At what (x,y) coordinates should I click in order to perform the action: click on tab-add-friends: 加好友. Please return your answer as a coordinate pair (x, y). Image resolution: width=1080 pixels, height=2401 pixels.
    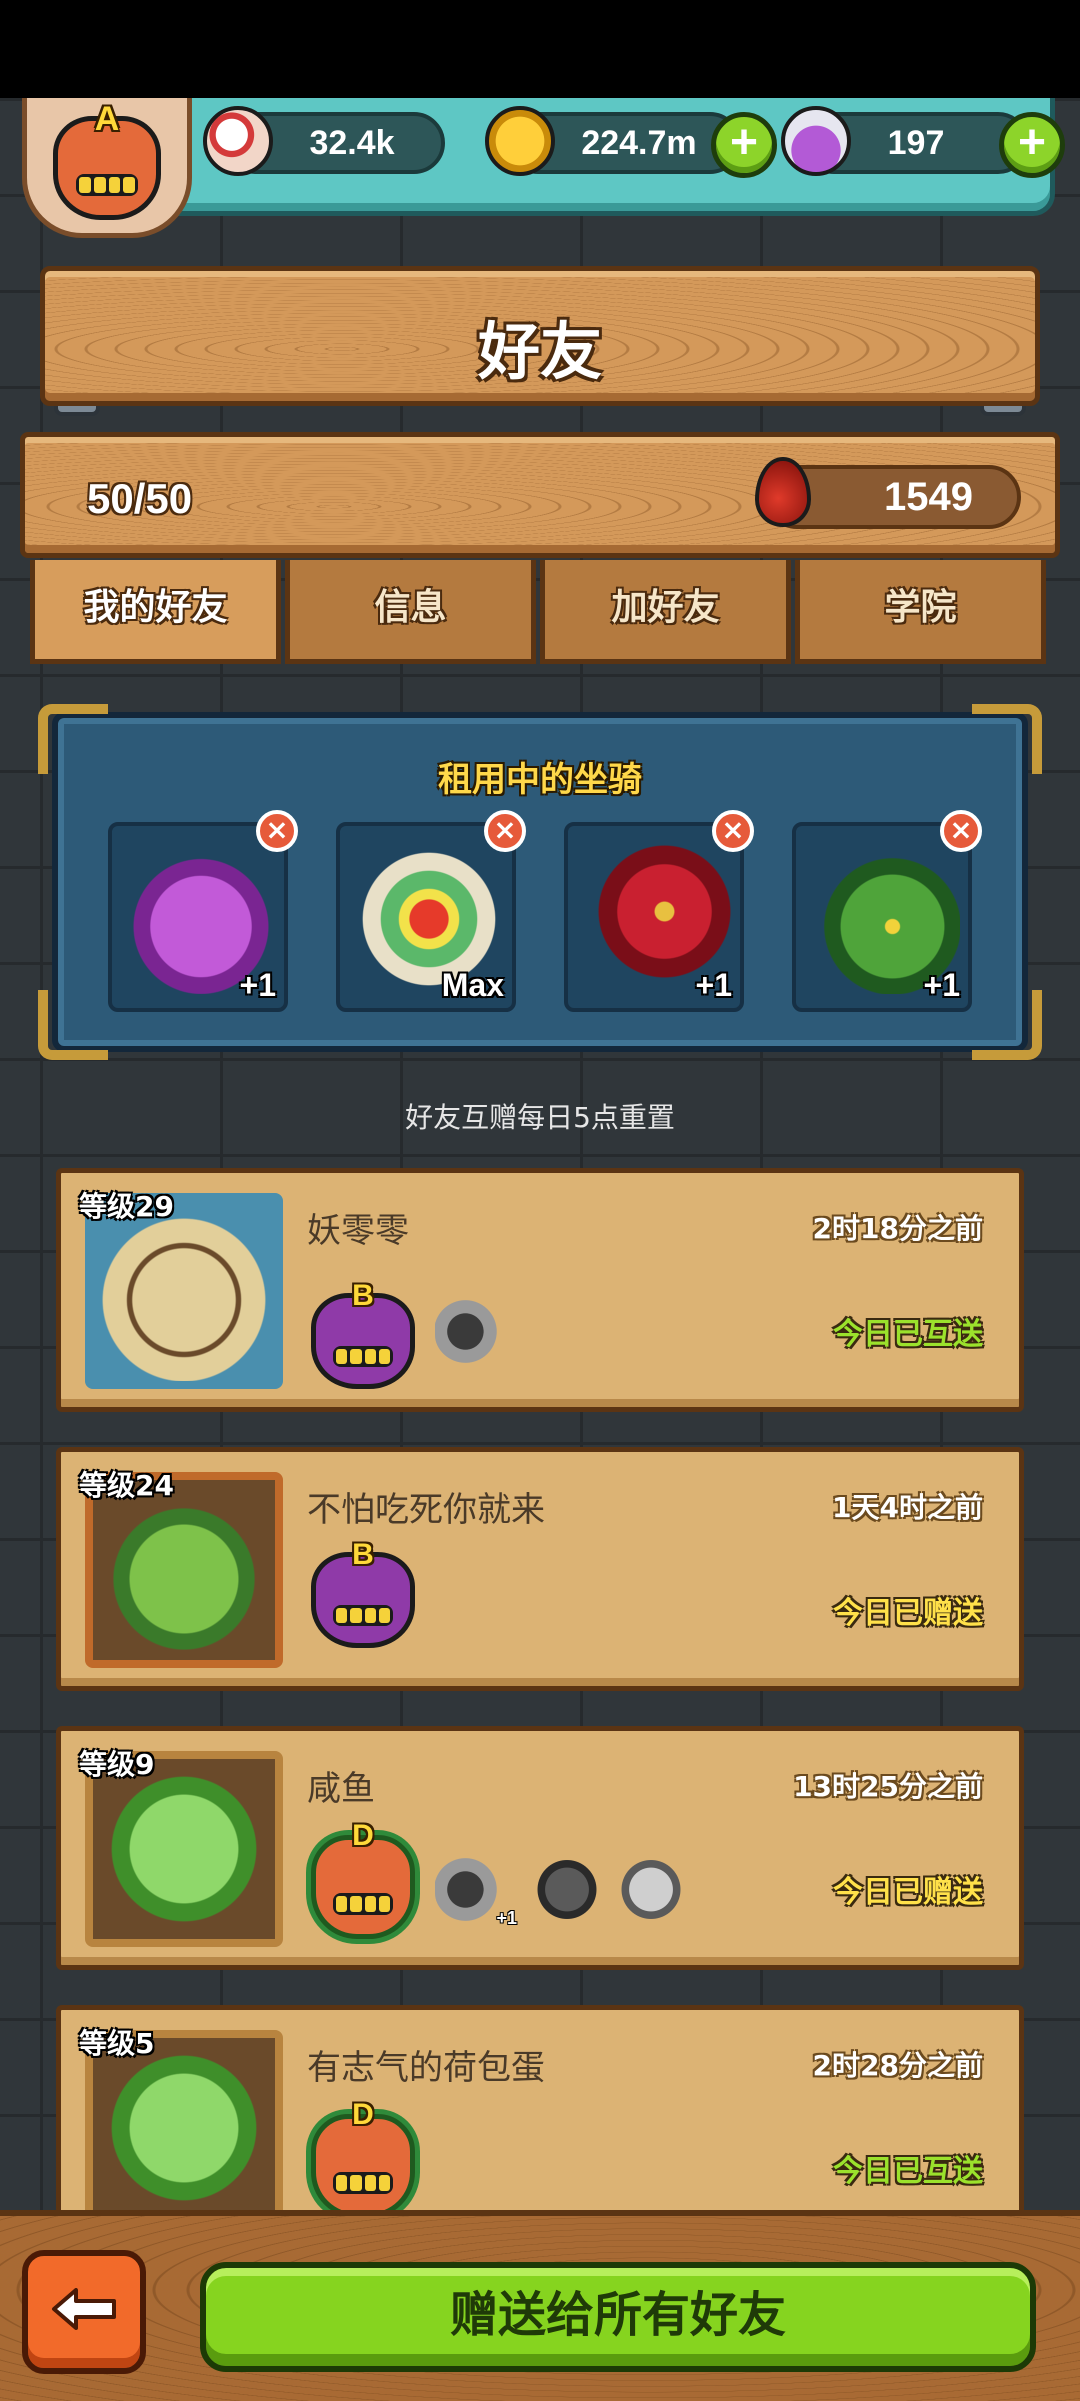
    Looking at the image, I should click on (665, 612).